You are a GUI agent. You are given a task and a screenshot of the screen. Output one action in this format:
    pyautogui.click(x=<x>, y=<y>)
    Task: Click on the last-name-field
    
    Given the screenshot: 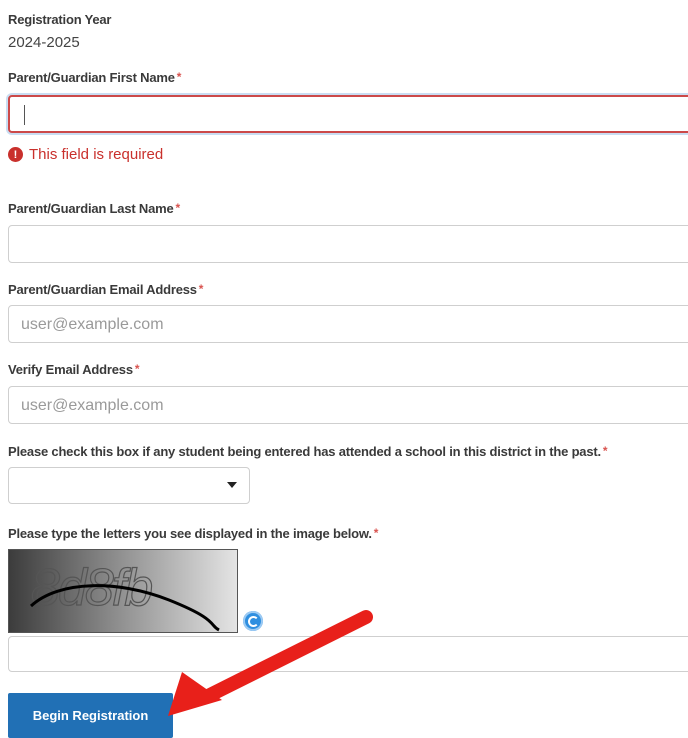 What is the action you would take?
    pyautogui.click(x=348, y=244)
    